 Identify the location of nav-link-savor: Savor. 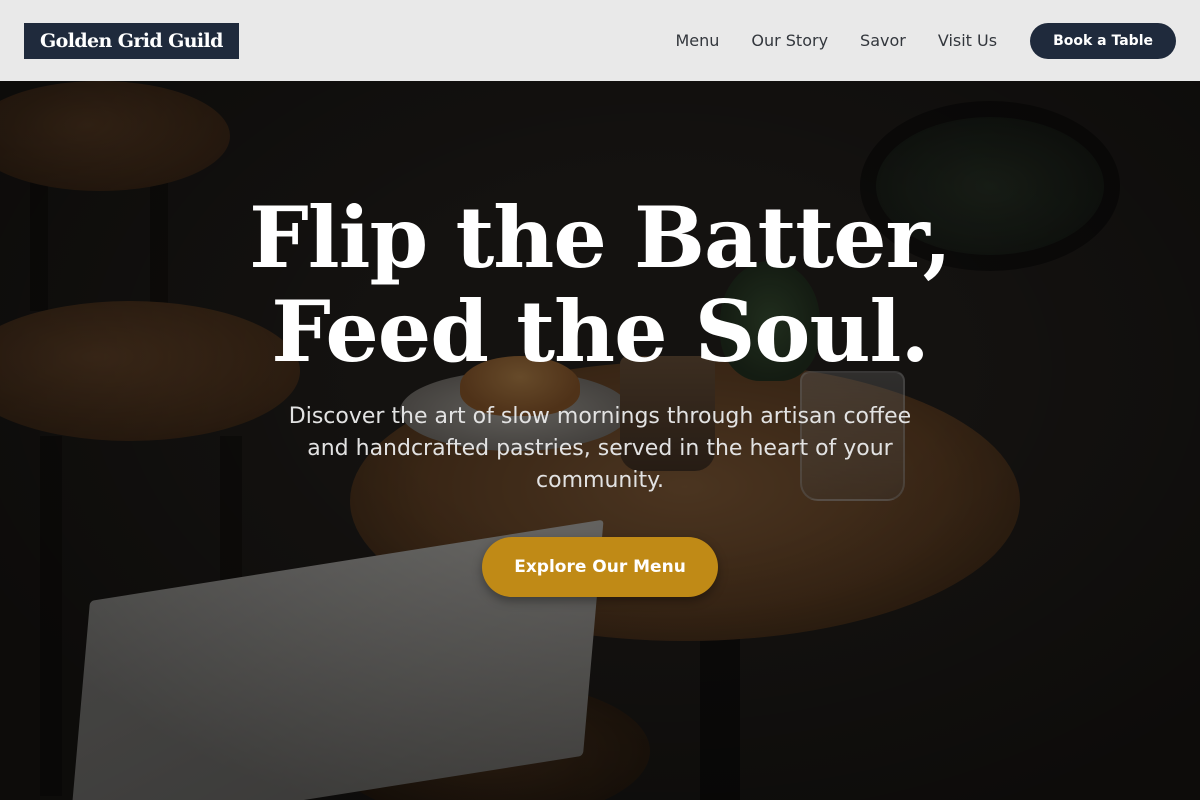
(883, 40).